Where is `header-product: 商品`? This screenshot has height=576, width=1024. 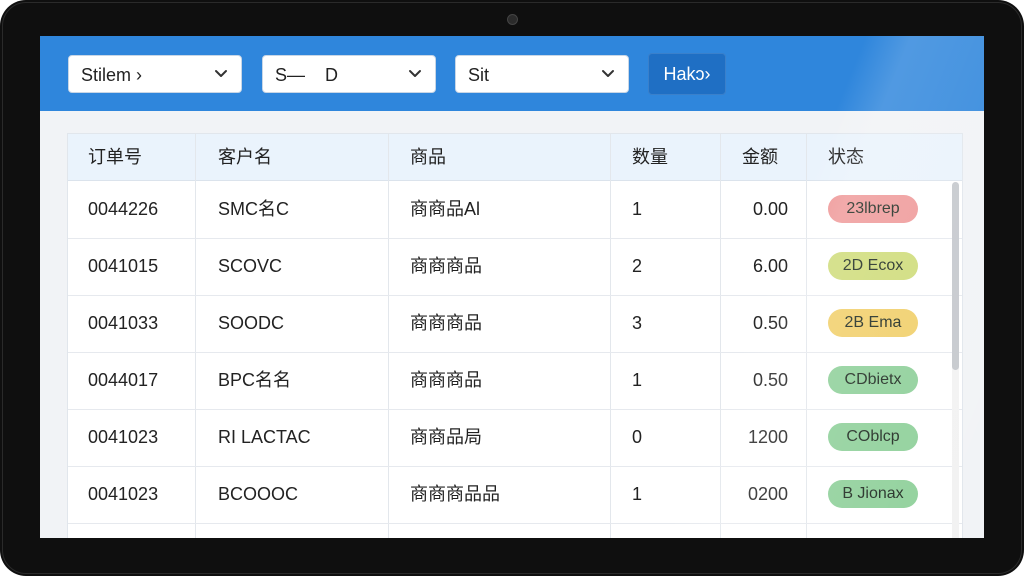 header-product: 商品 is located at coordinates (428, 157).